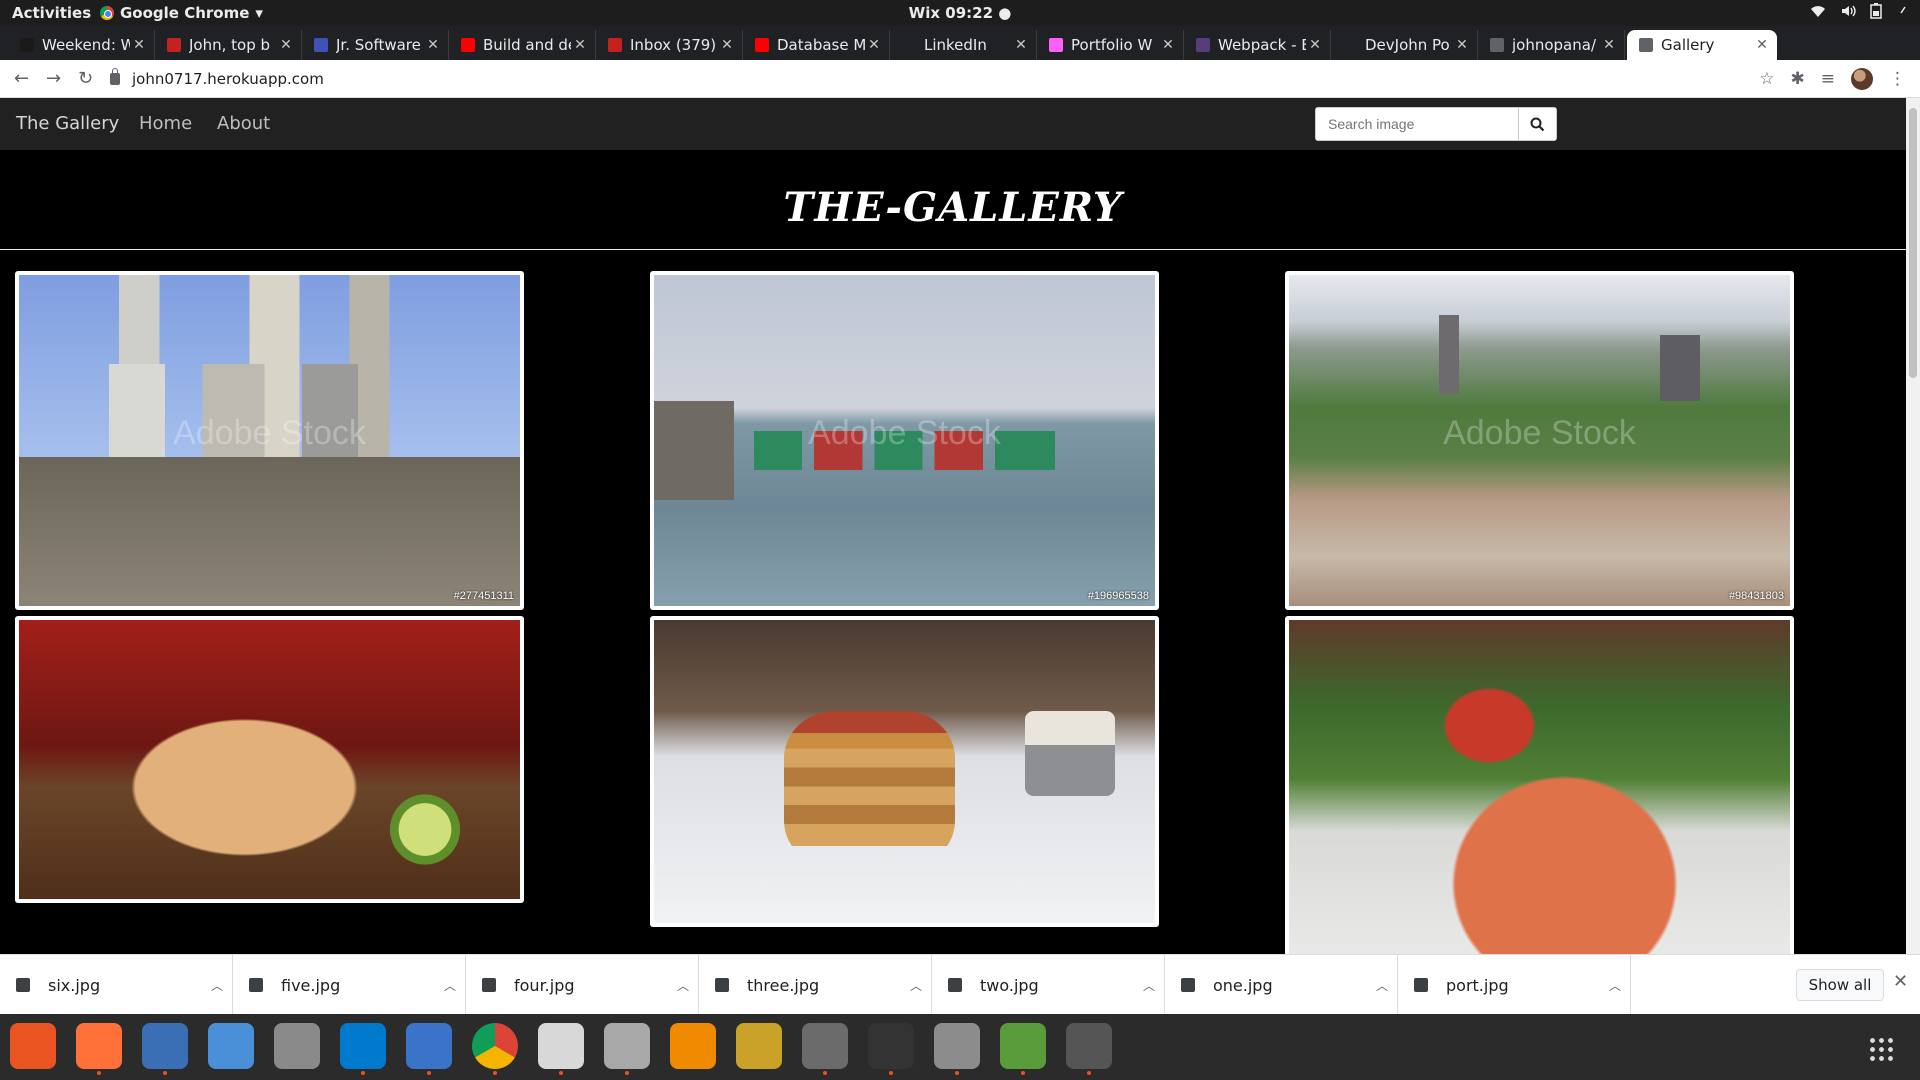 Image resolution: width=1920 pixels, height=1080 pixels. What do you see at coordinates (1766, 79) in the screenshot?
I see `bookmark-star-icon: ☆` at bounding box center [1766, 79].